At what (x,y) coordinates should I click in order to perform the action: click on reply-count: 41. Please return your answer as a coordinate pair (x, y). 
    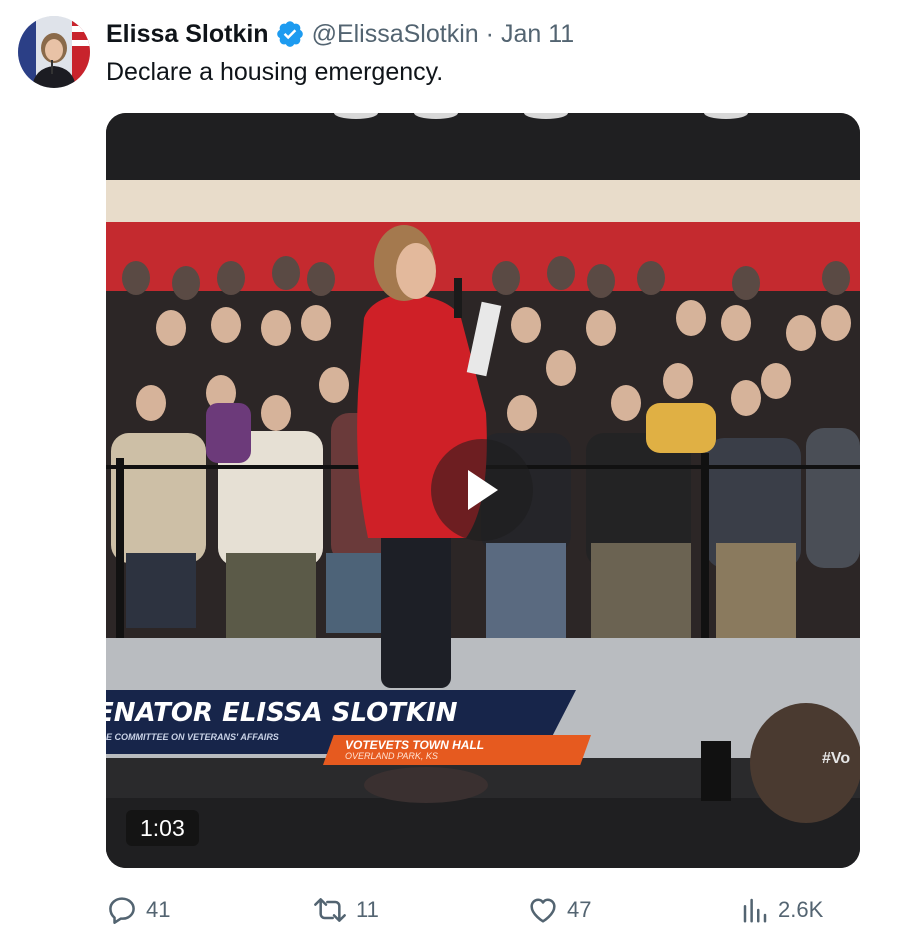
    Looking at the image, I should click on (158, 909).